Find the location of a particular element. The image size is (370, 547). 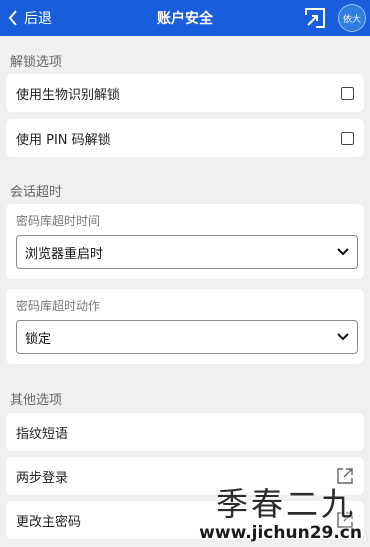

biometric-checkbox is located at coordinates (347, 93).